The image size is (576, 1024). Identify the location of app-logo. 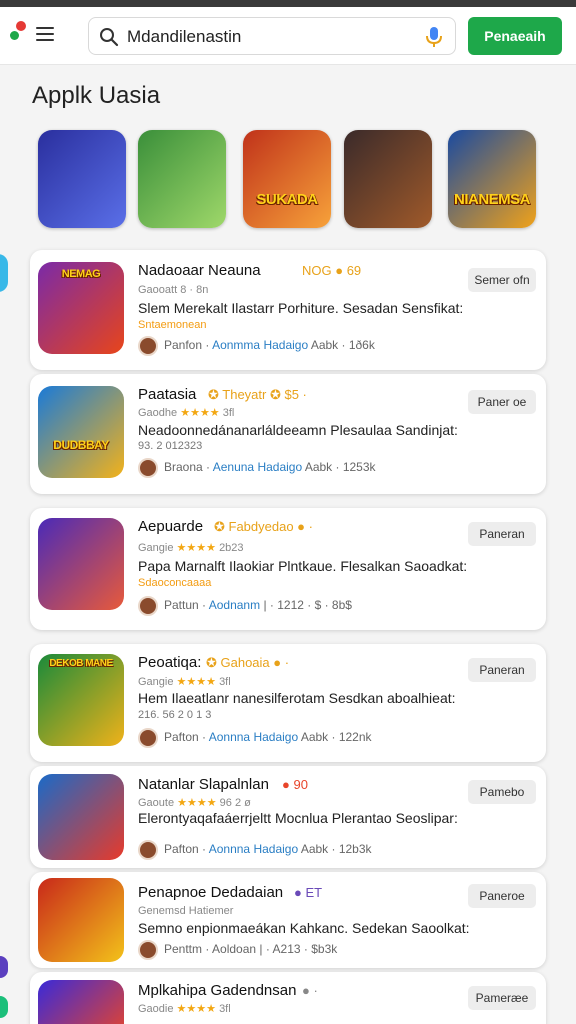
(19, 32).